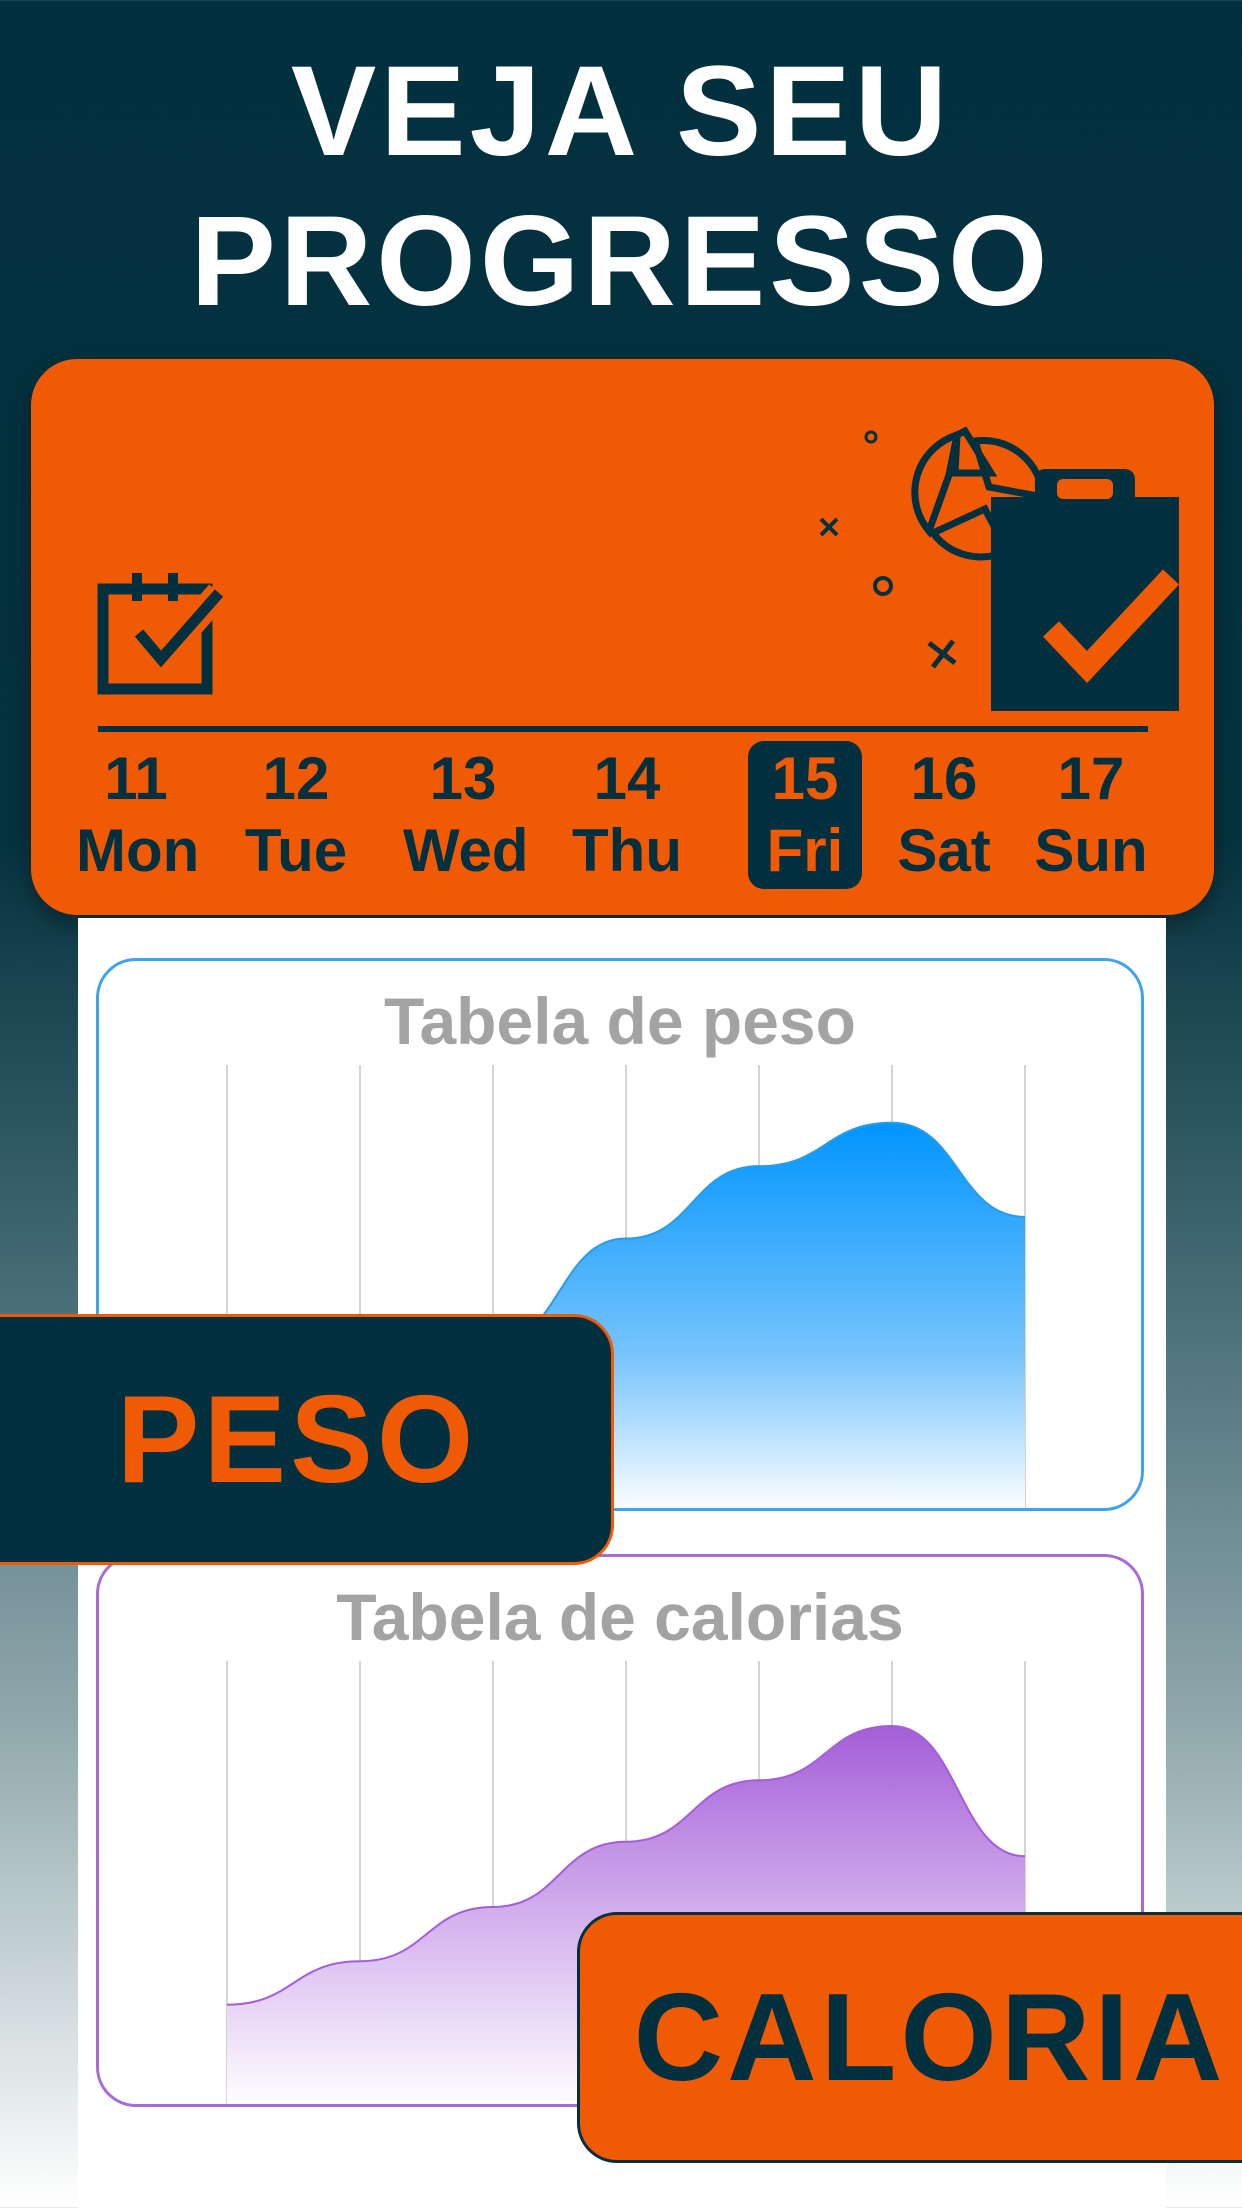 The height and width of the screenshot is (2208, 1242). What do you see at coordinates (296, 815) in the screenshot?
I see `day-tue: 12 Tue` at bounding box center [296, 815].